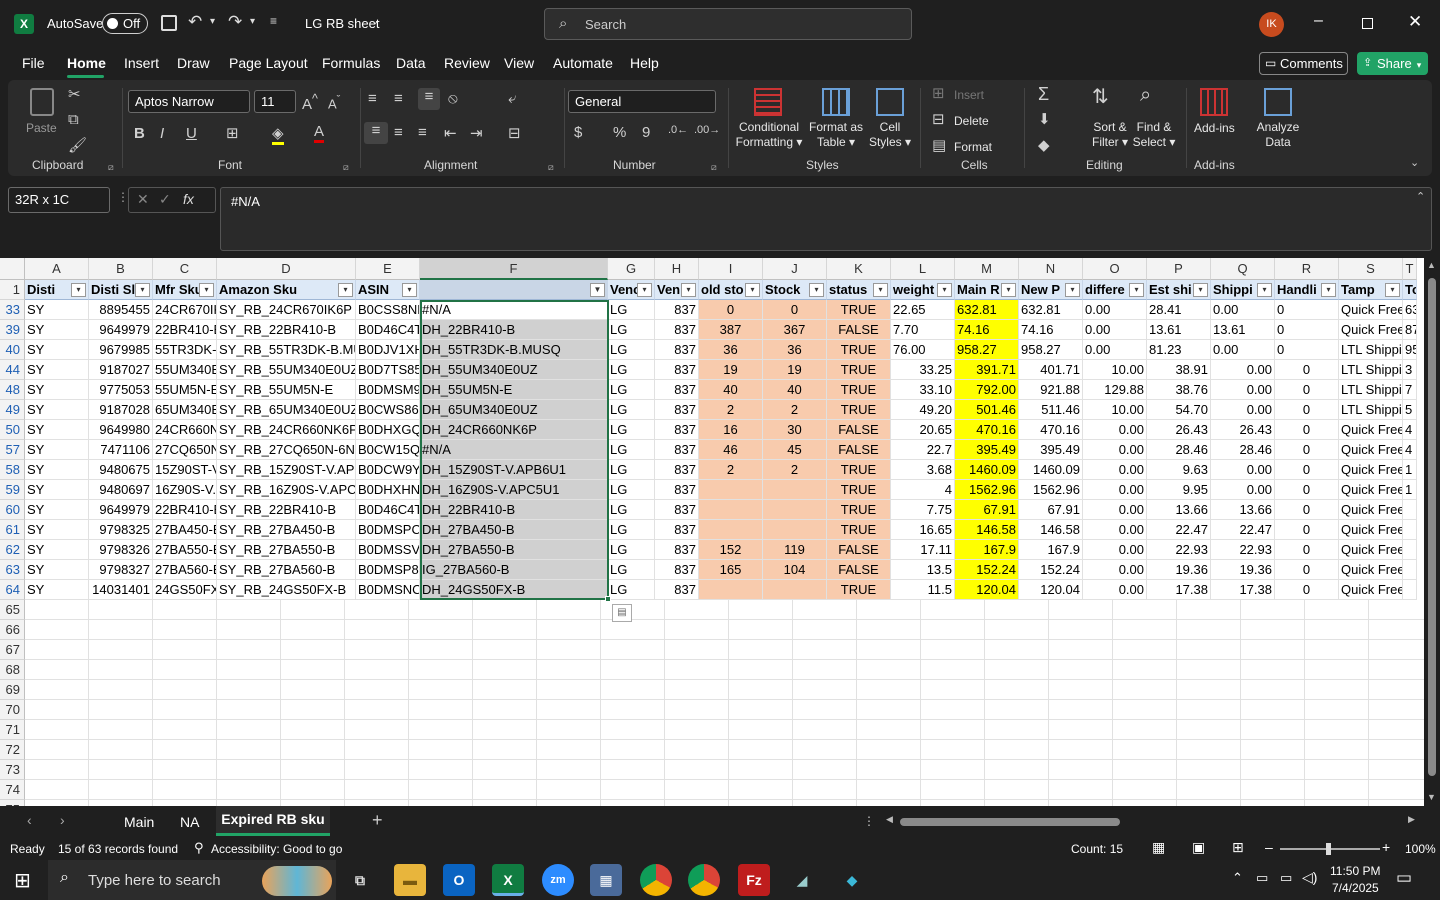 Image resolution: width=1440 pixels, height=900 pixels. Describe the element at coordinates (388, 510) in the screenshot. I see `table-cell: B0D46C4T` at that location.